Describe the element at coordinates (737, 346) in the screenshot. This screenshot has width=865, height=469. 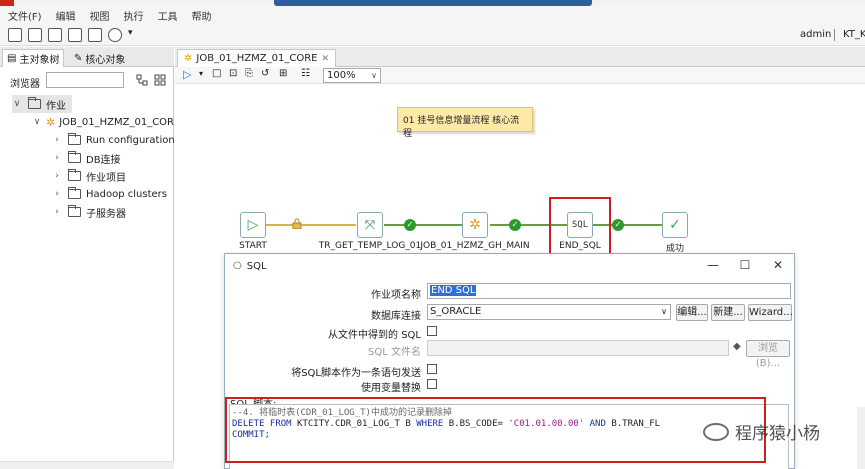
I see `variable-icon: ◆` at that location.